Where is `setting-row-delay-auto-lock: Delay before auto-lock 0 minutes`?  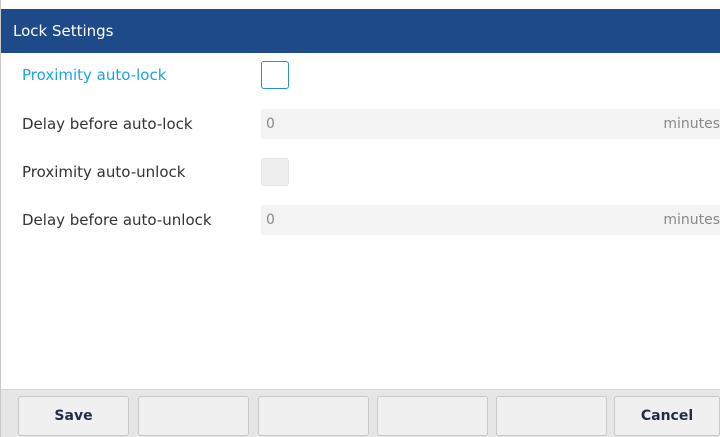
setting-row-delay-auto-lock: Delay before auto-lock 0 minutes is located at coordinates (360, 124).